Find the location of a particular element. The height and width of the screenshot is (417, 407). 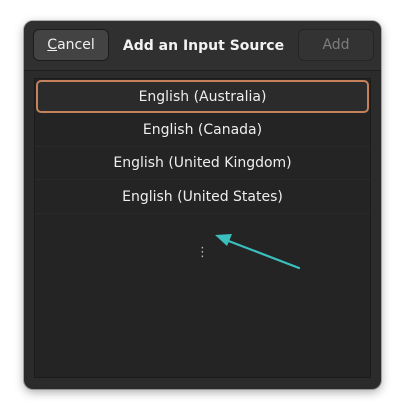

list-item: English (Australia) is located at coordinates (202, 96).